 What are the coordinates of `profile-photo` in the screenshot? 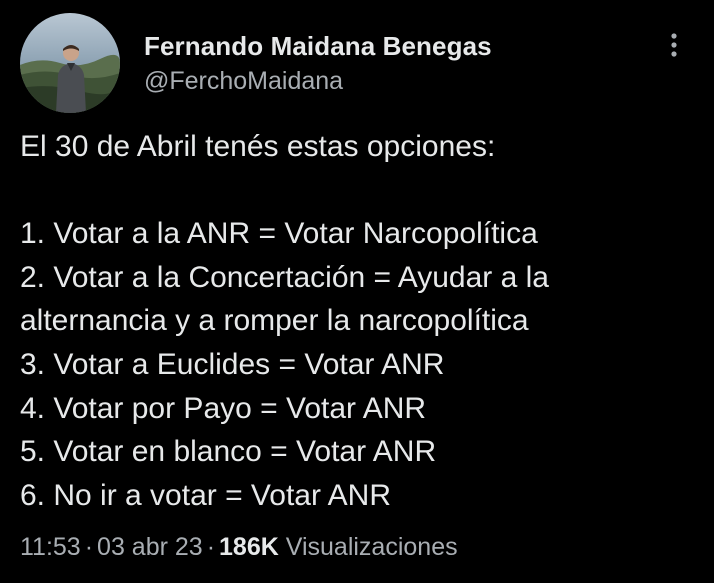 It's located at (70, 63).